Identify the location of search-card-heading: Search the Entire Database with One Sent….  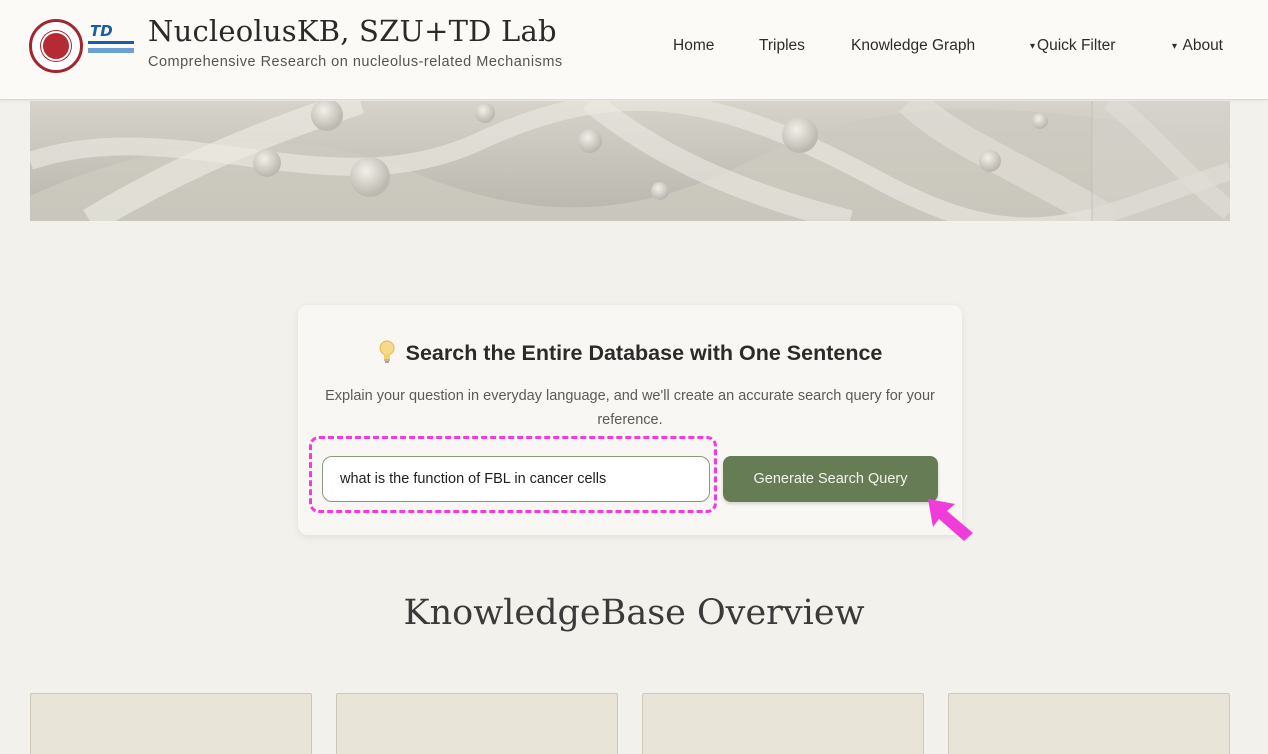
(644, 353).